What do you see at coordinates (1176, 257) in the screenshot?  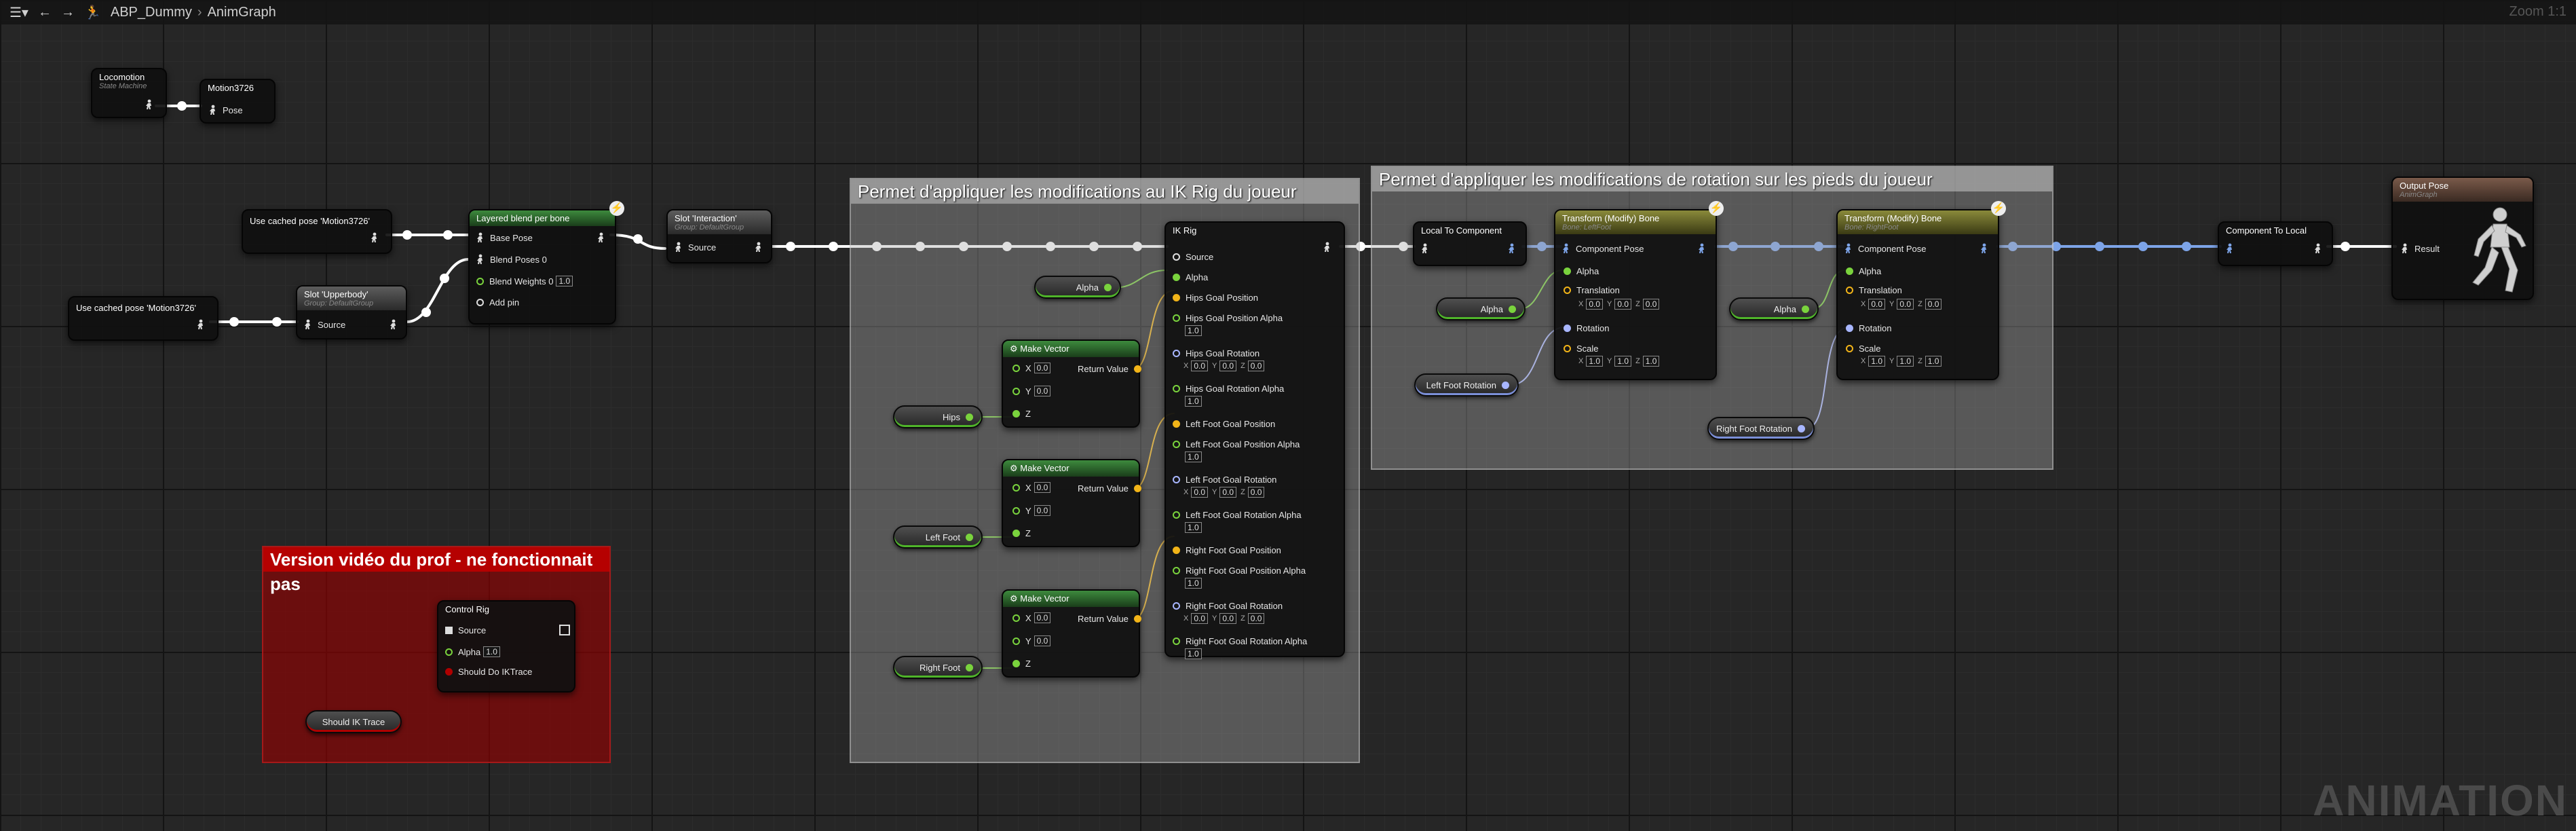 I see `pose-pin-icon` at bounding box center [1176, 257].